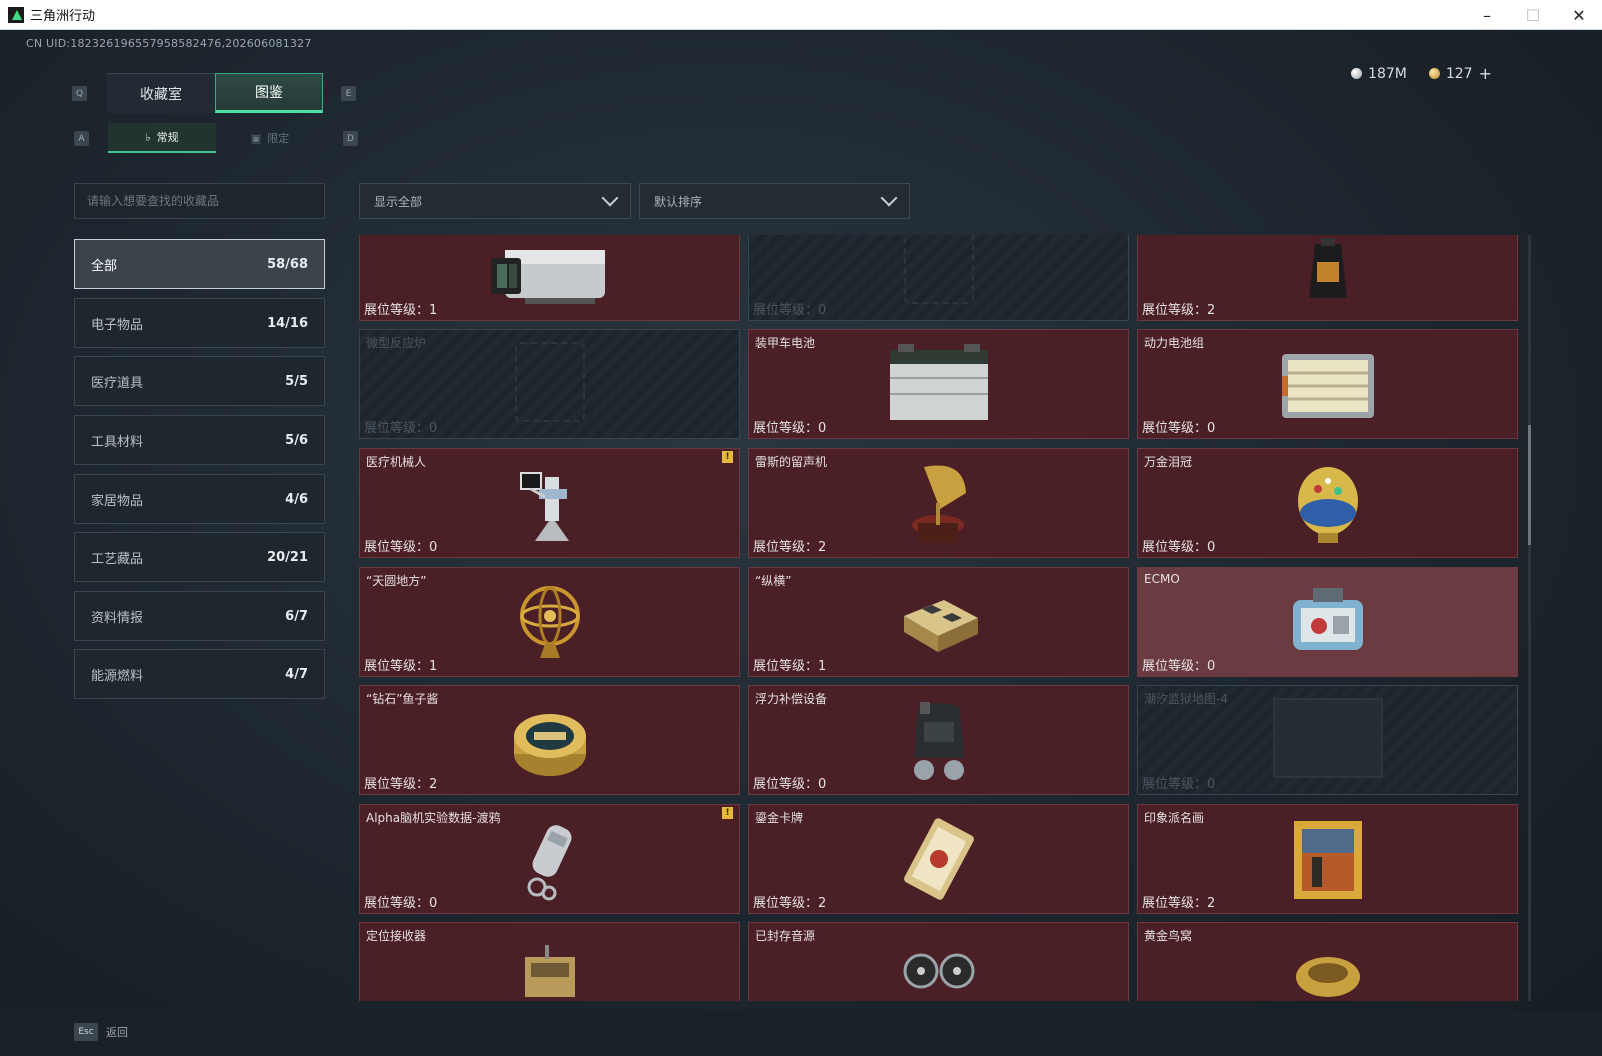 The height and width of the screenshot is (1056, 1602). I want to click on battery-pack-icon, so click(1327, 386).